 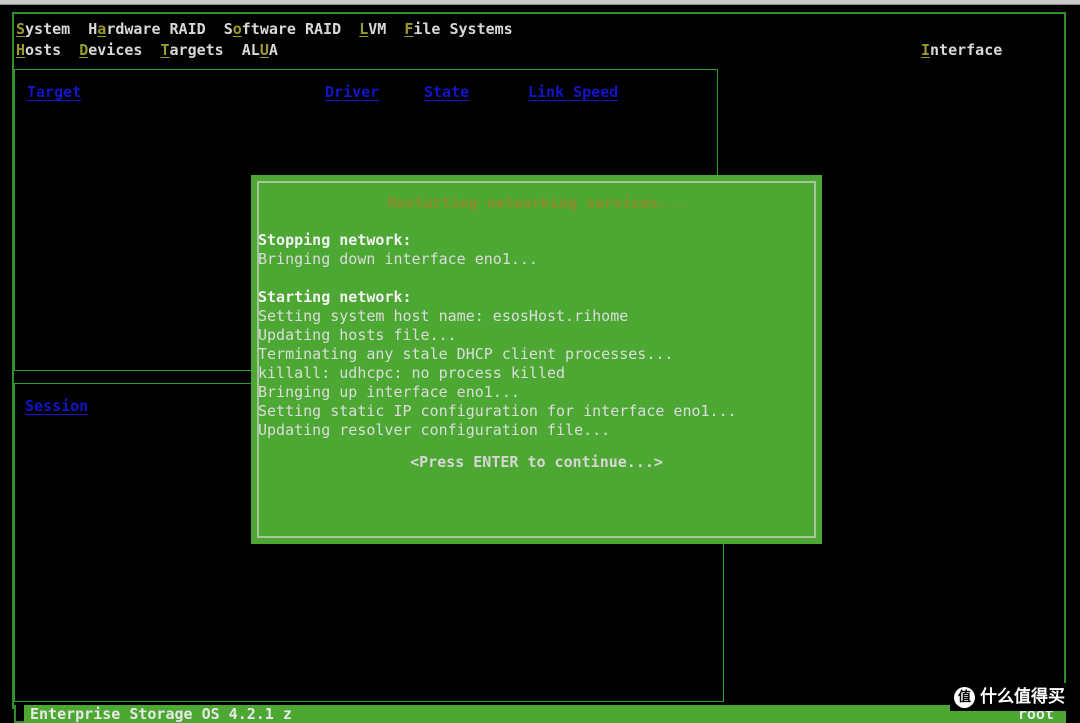 I want to click on menu-label-suffix: osts, so click(x=43, y=50).